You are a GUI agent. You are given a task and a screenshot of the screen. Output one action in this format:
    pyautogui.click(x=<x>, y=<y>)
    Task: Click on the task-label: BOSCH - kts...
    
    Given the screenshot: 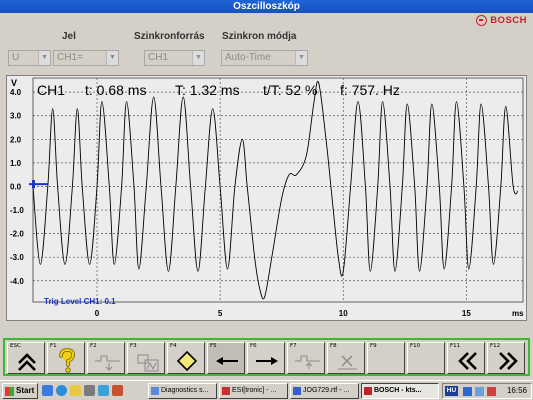 What is the action you would take?
    pyautogui.click(x=398, y=390)
    